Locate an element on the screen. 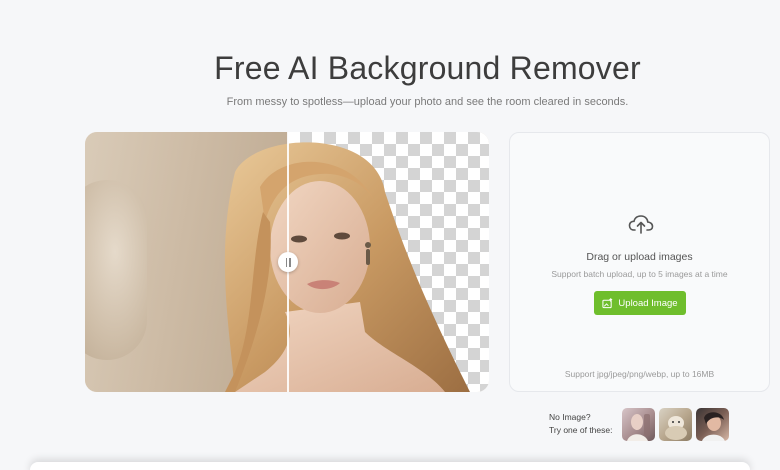 This screenshot has width=780, height=470. supported-formats-note: Support jpg/jpeg/png/webp, up to 16MB is located at coordinates (639, 374).